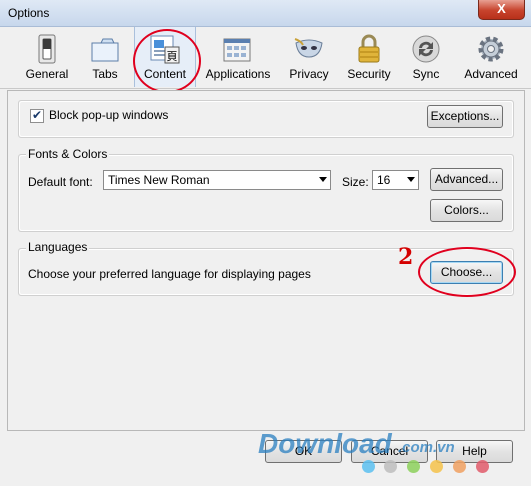 This screenshot has height=486, width=531. I want to click on block-popups-checkbox: ✔, so click(37, 115).